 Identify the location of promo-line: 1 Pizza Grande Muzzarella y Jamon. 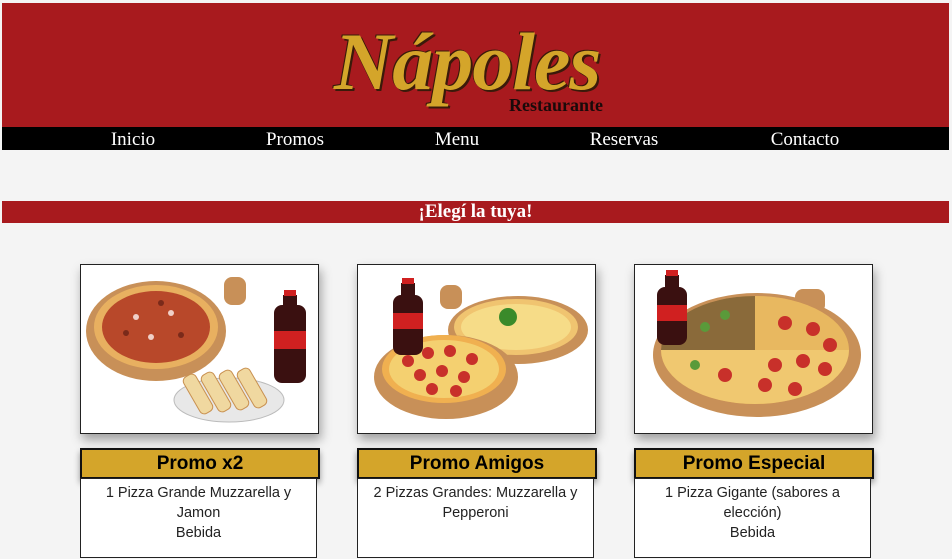
(198, 503).